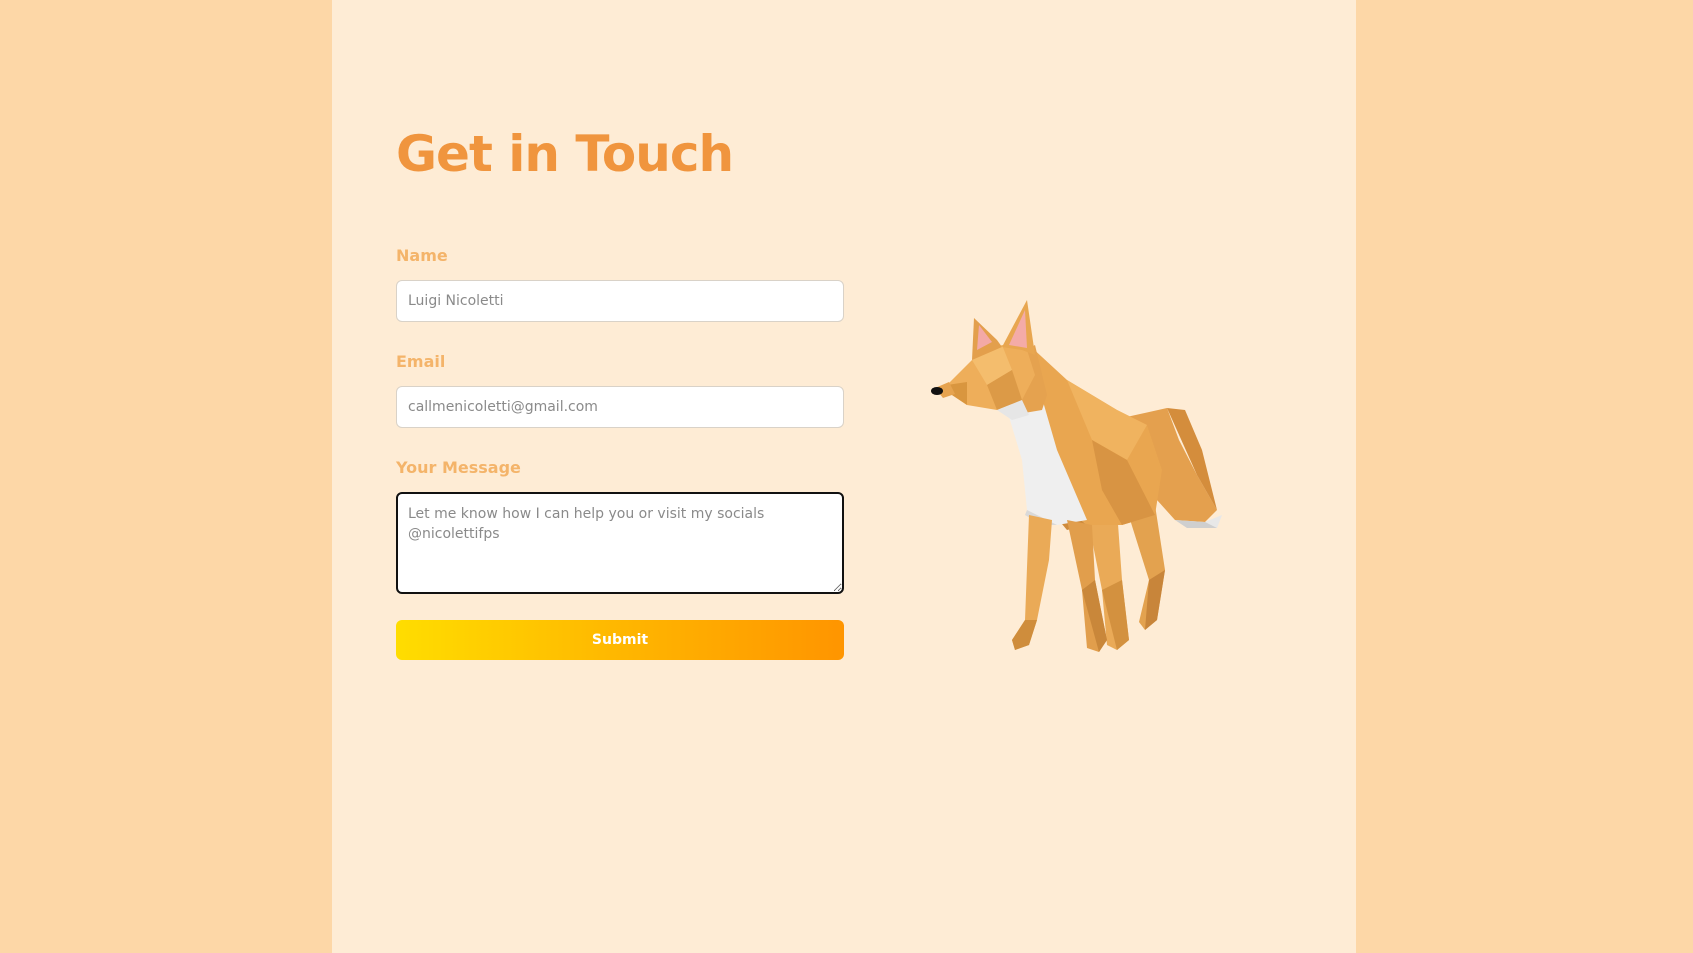 Image resolution: width=1693 pixels, height=953 pixels. Describe the element at coordinates (620, 301) in the screenshot. I see `name-input` at that location.